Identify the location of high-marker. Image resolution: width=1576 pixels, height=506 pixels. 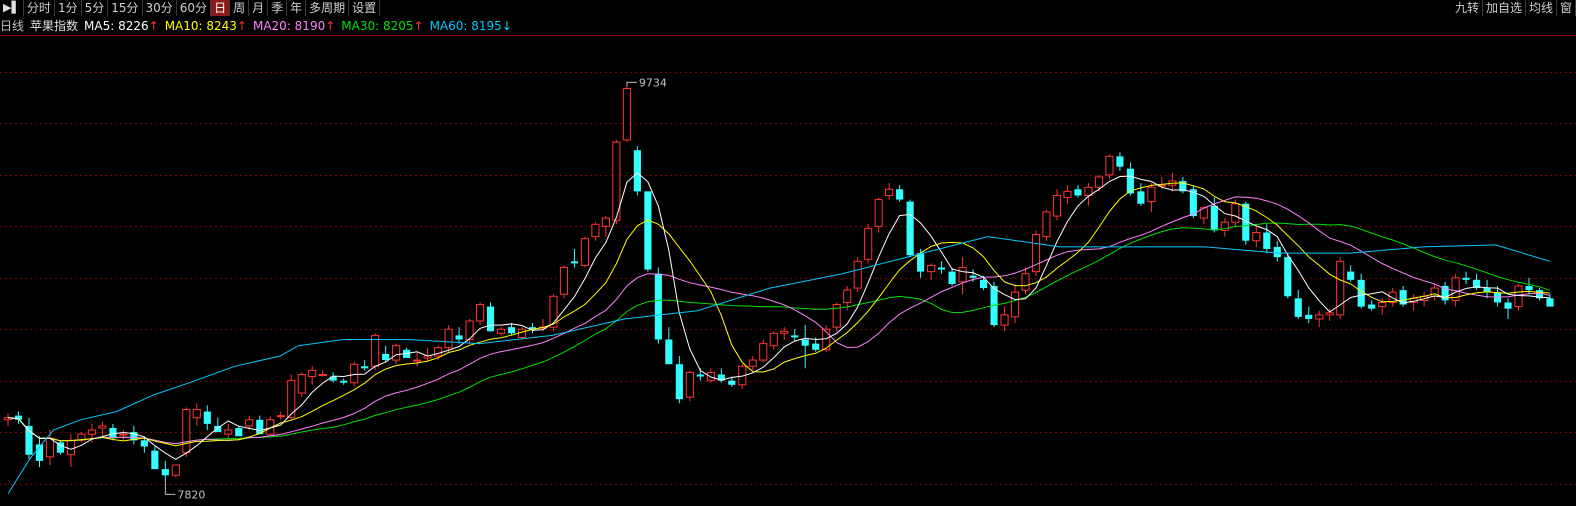
(631, 84).